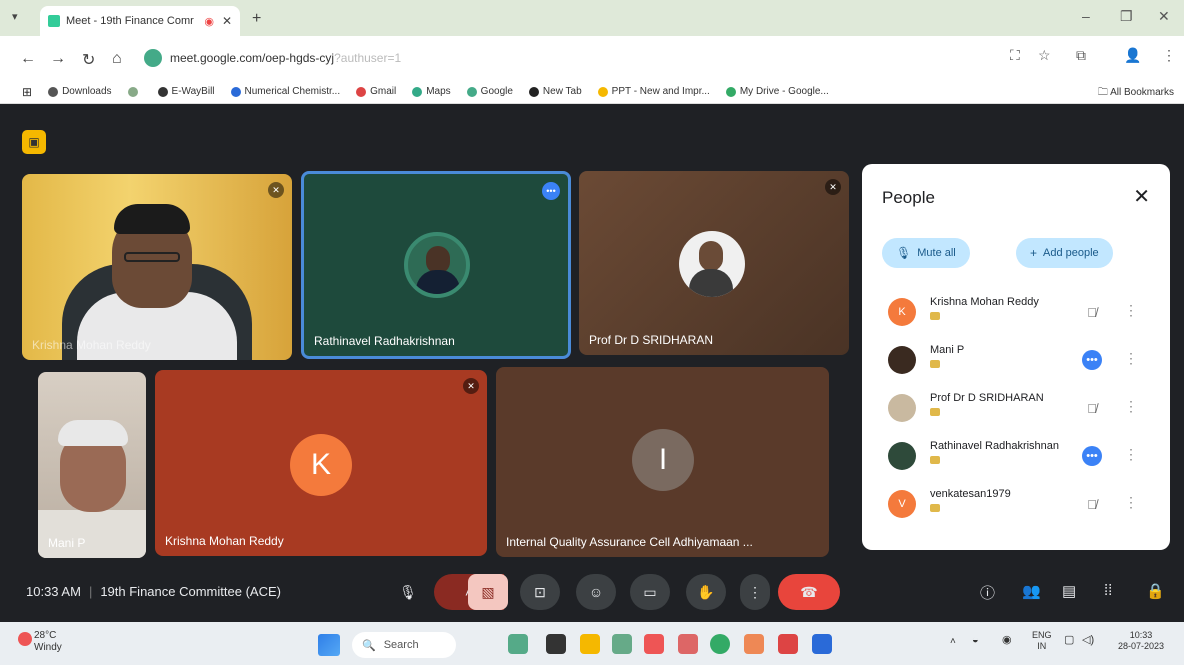 The image size is (1184, 665). Describe the element at coordinates (1015, 55) in the screenshot. I see `translate-icon: ⛶` at that location.